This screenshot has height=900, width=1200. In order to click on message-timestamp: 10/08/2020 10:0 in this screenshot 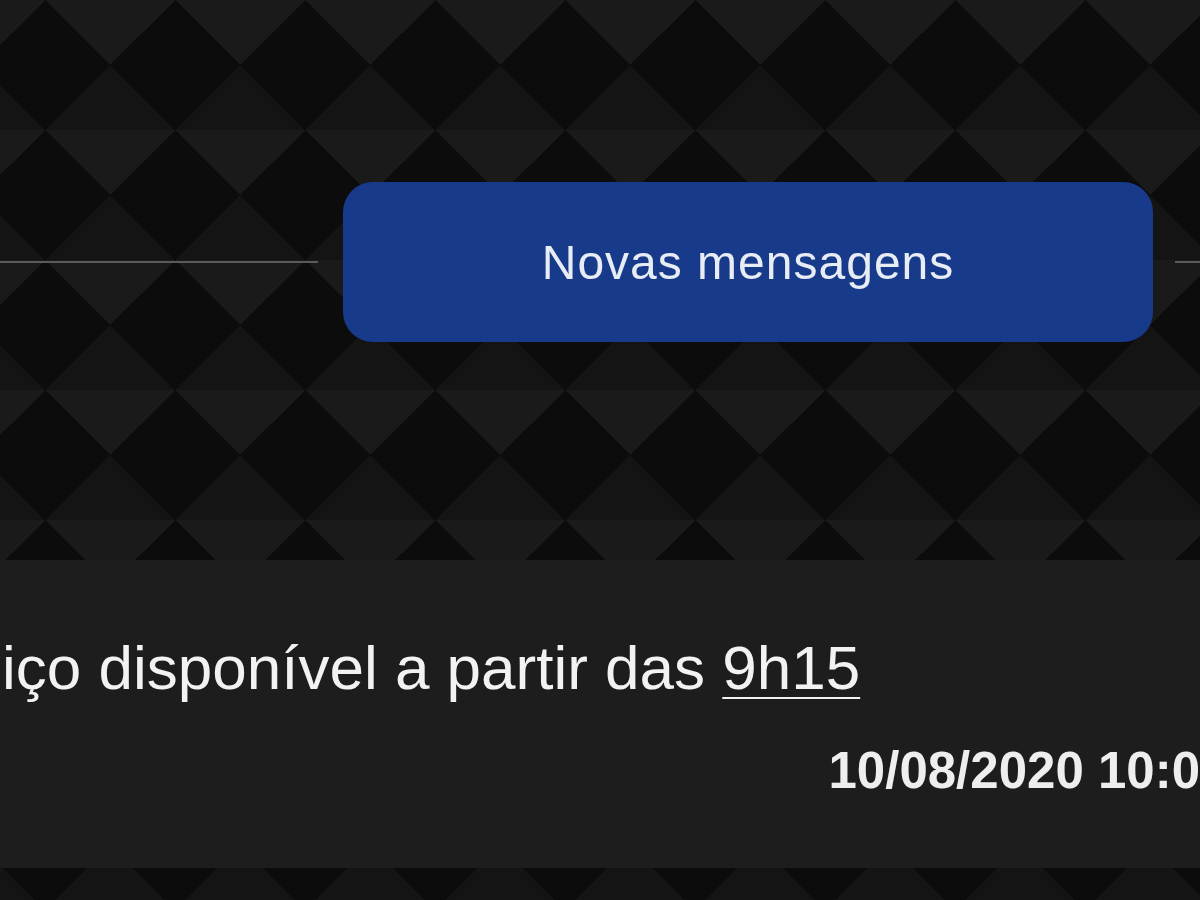, I will do `click(1014, 770)`.